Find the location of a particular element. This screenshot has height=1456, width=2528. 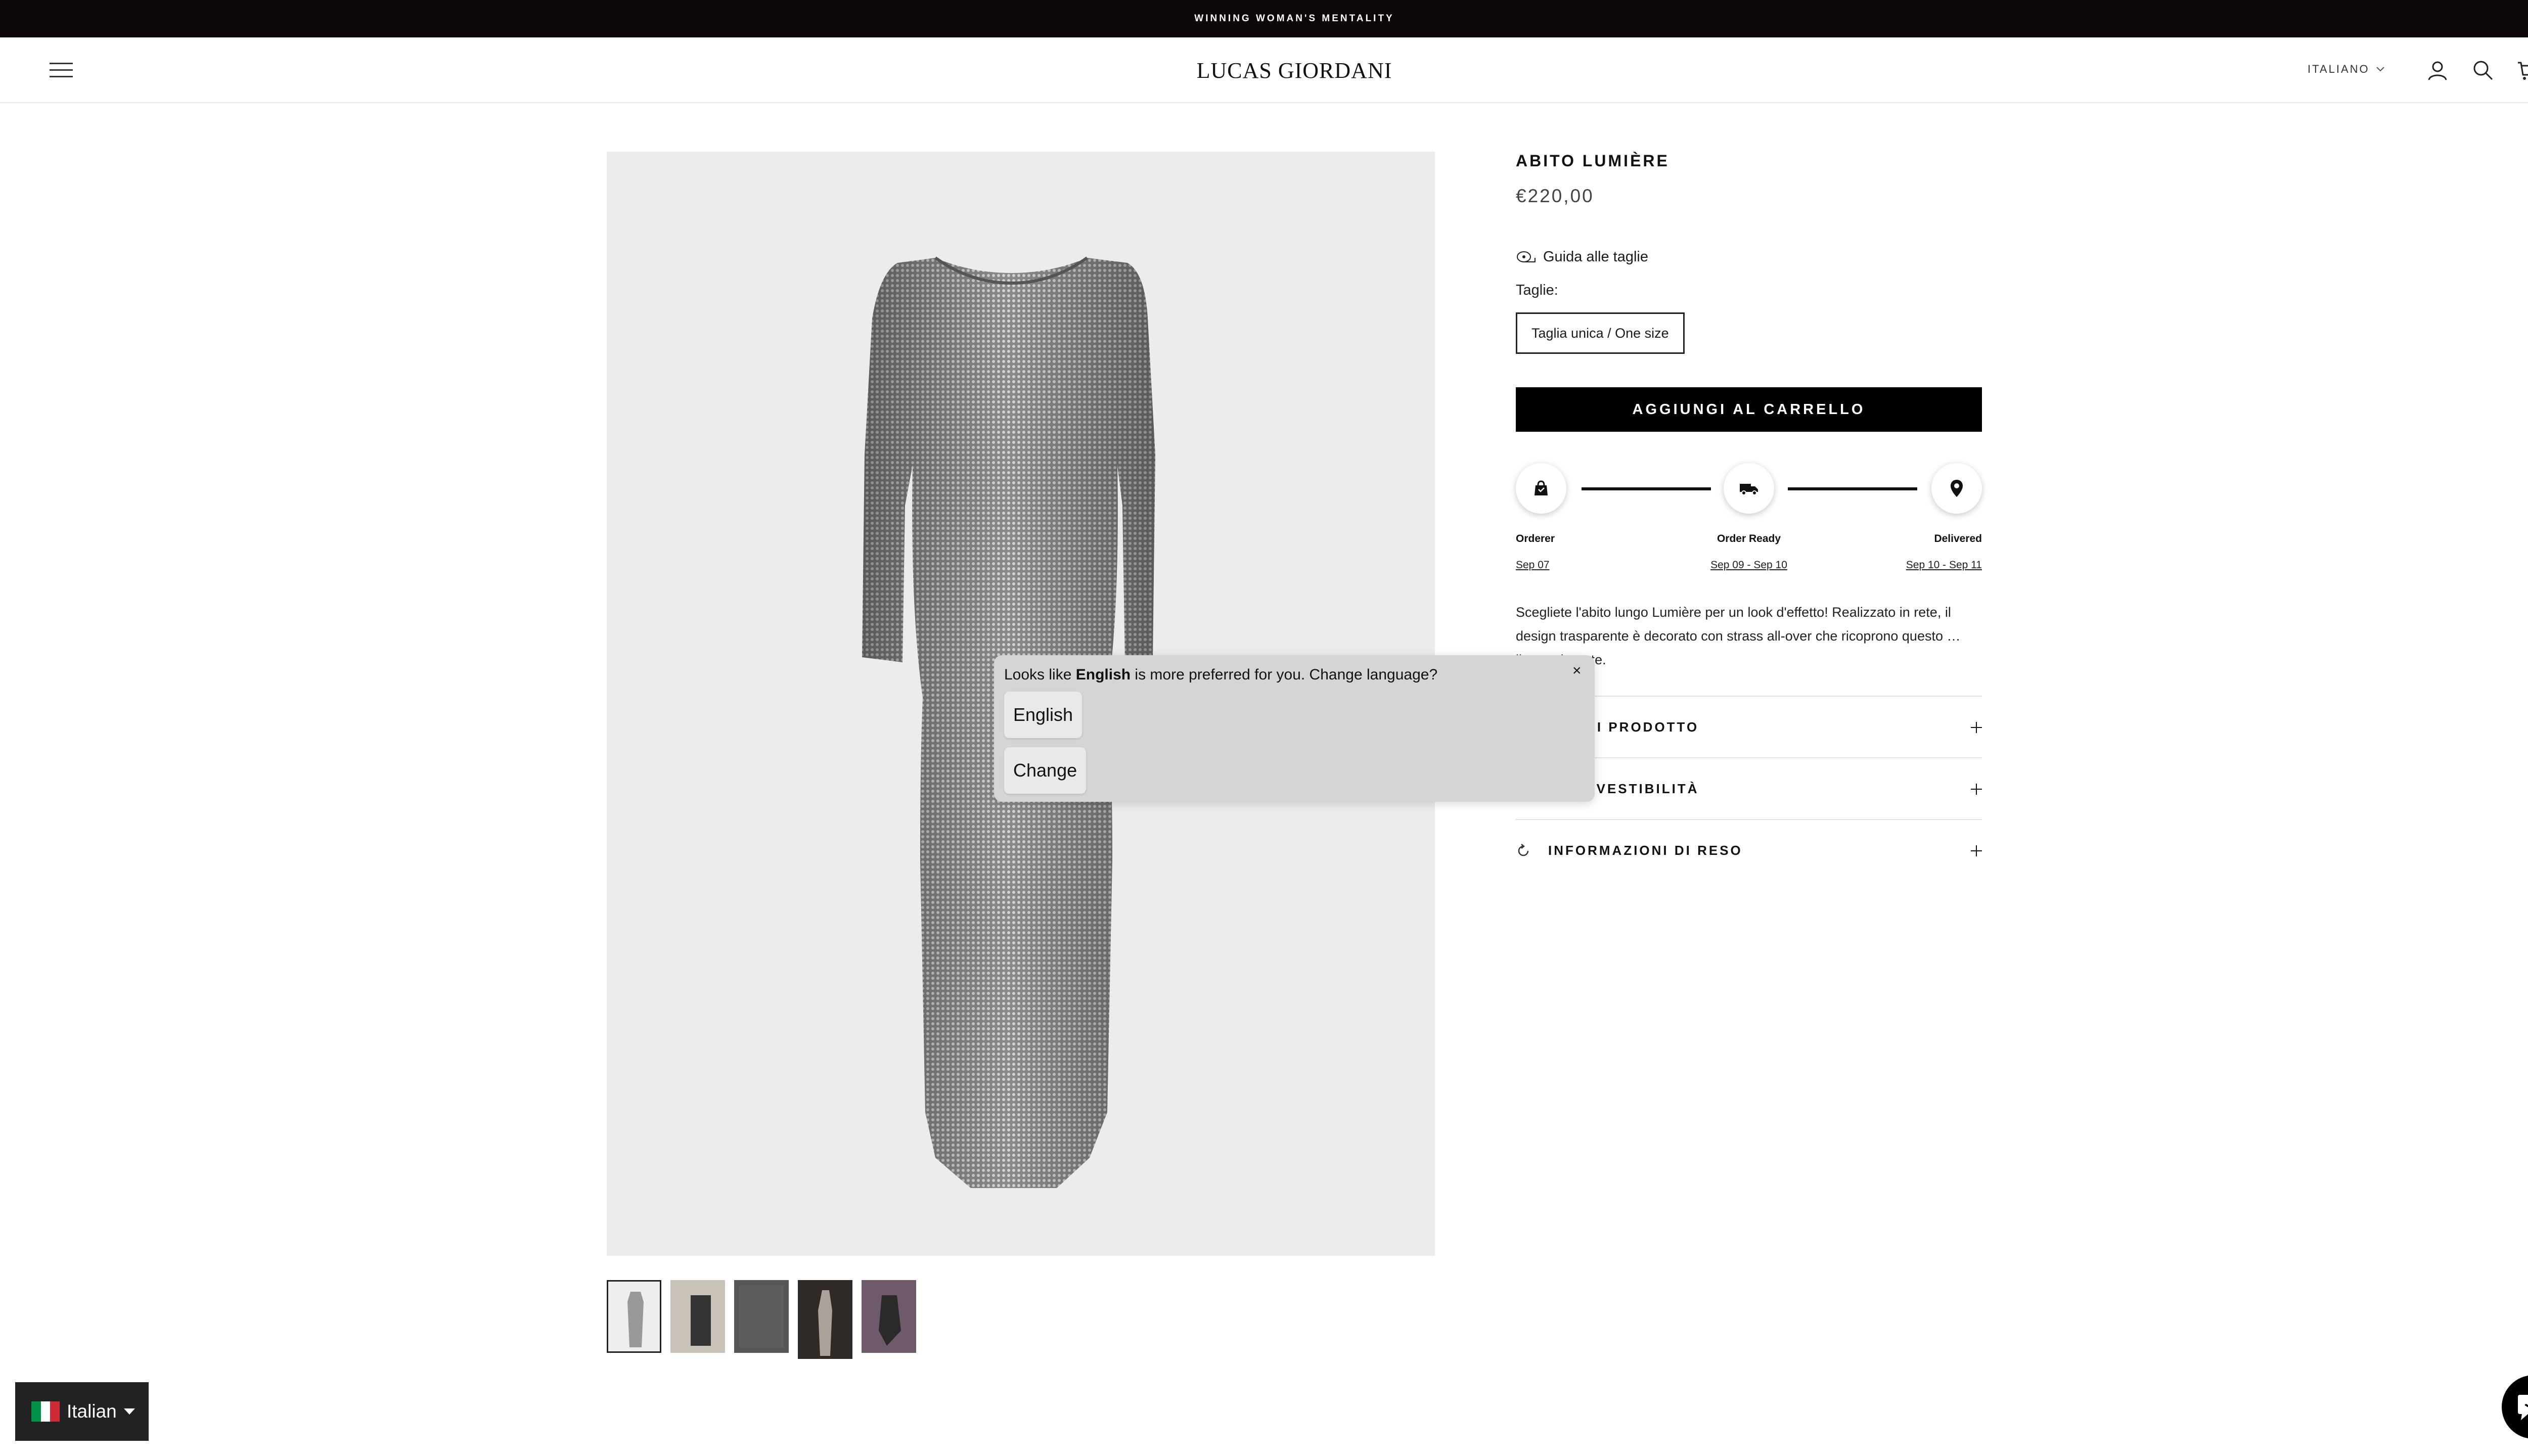

size-label: Taglie: is located at coordinates (1537, 290).